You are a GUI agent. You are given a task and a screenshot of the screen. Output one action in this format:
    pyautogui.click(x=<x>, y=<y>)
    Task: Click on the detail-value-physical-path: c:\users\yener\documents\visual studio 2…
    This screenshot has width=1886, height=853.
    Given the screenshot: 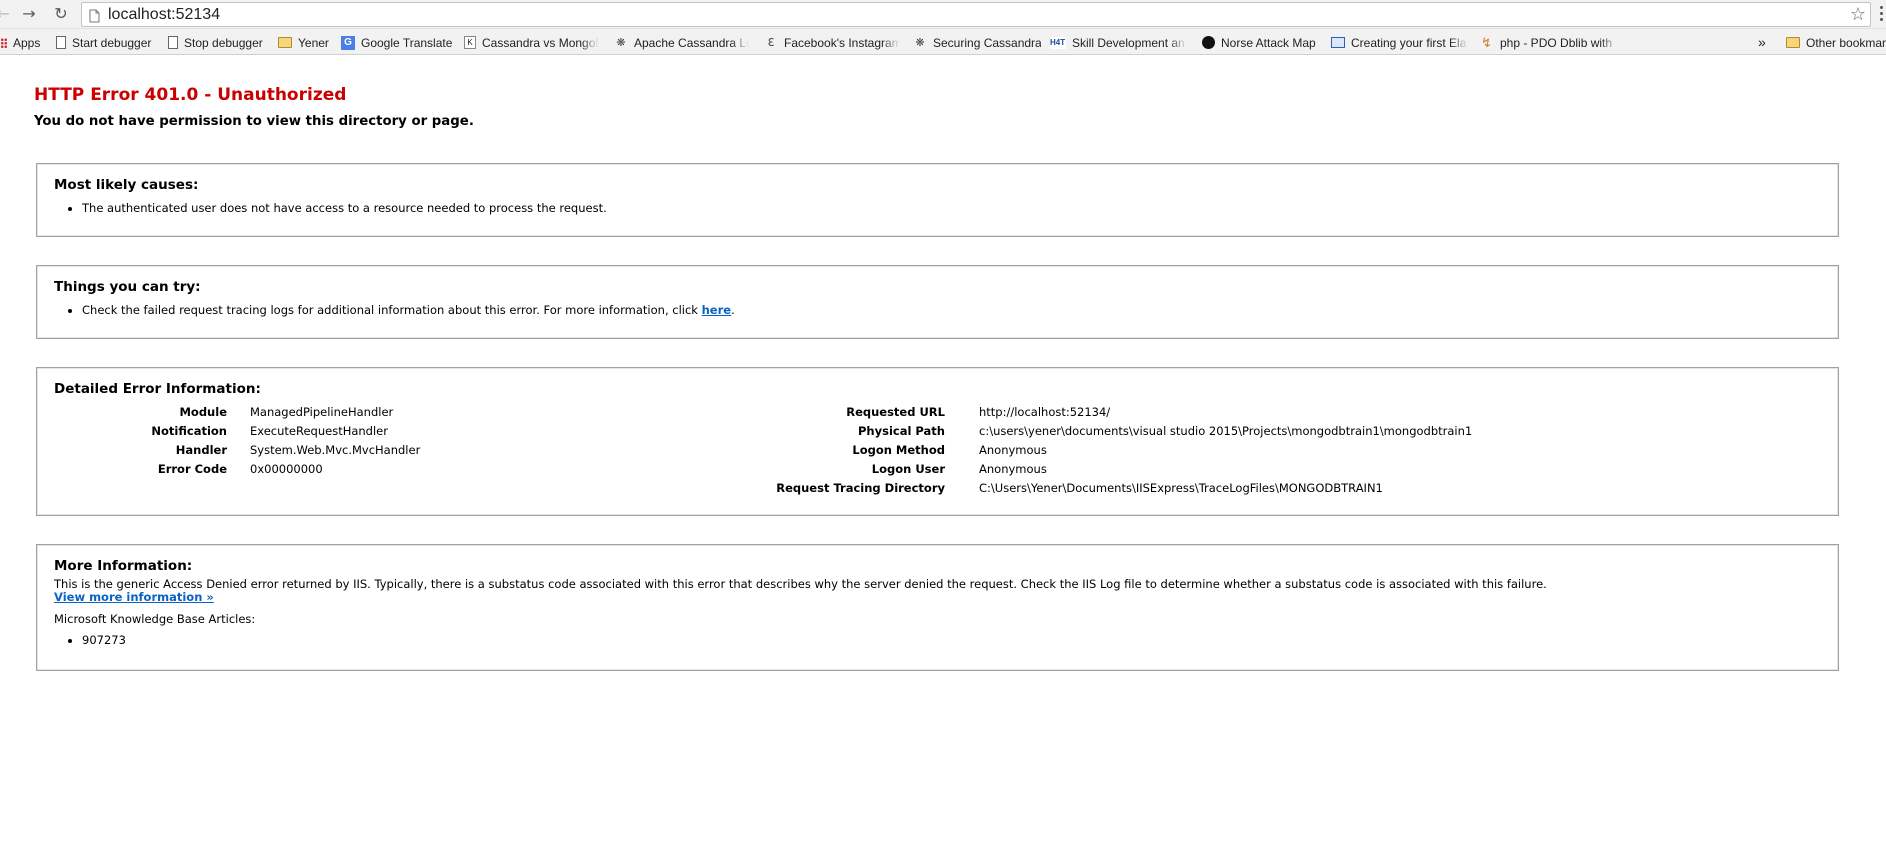 What is the action you would take?
    pyautogui.click(x=1226, y=431)
    